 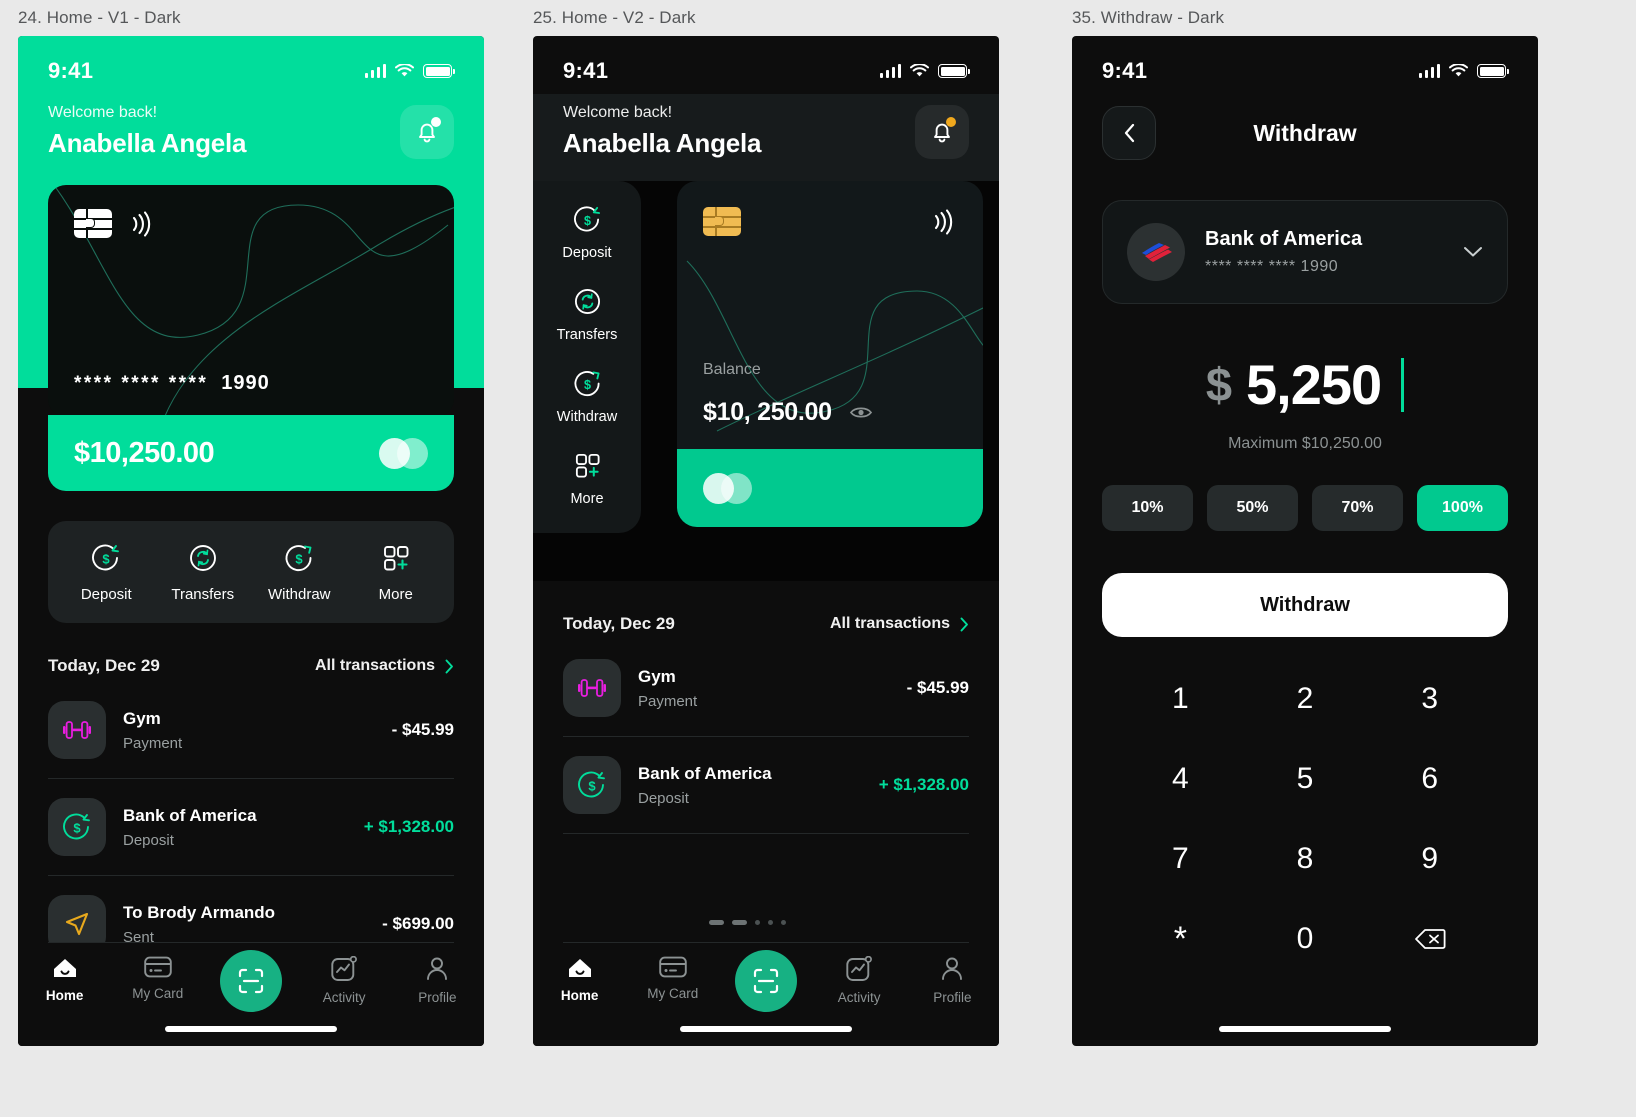 I want to click on transaction-amount: - $45.99, so click(x=937, y=687).